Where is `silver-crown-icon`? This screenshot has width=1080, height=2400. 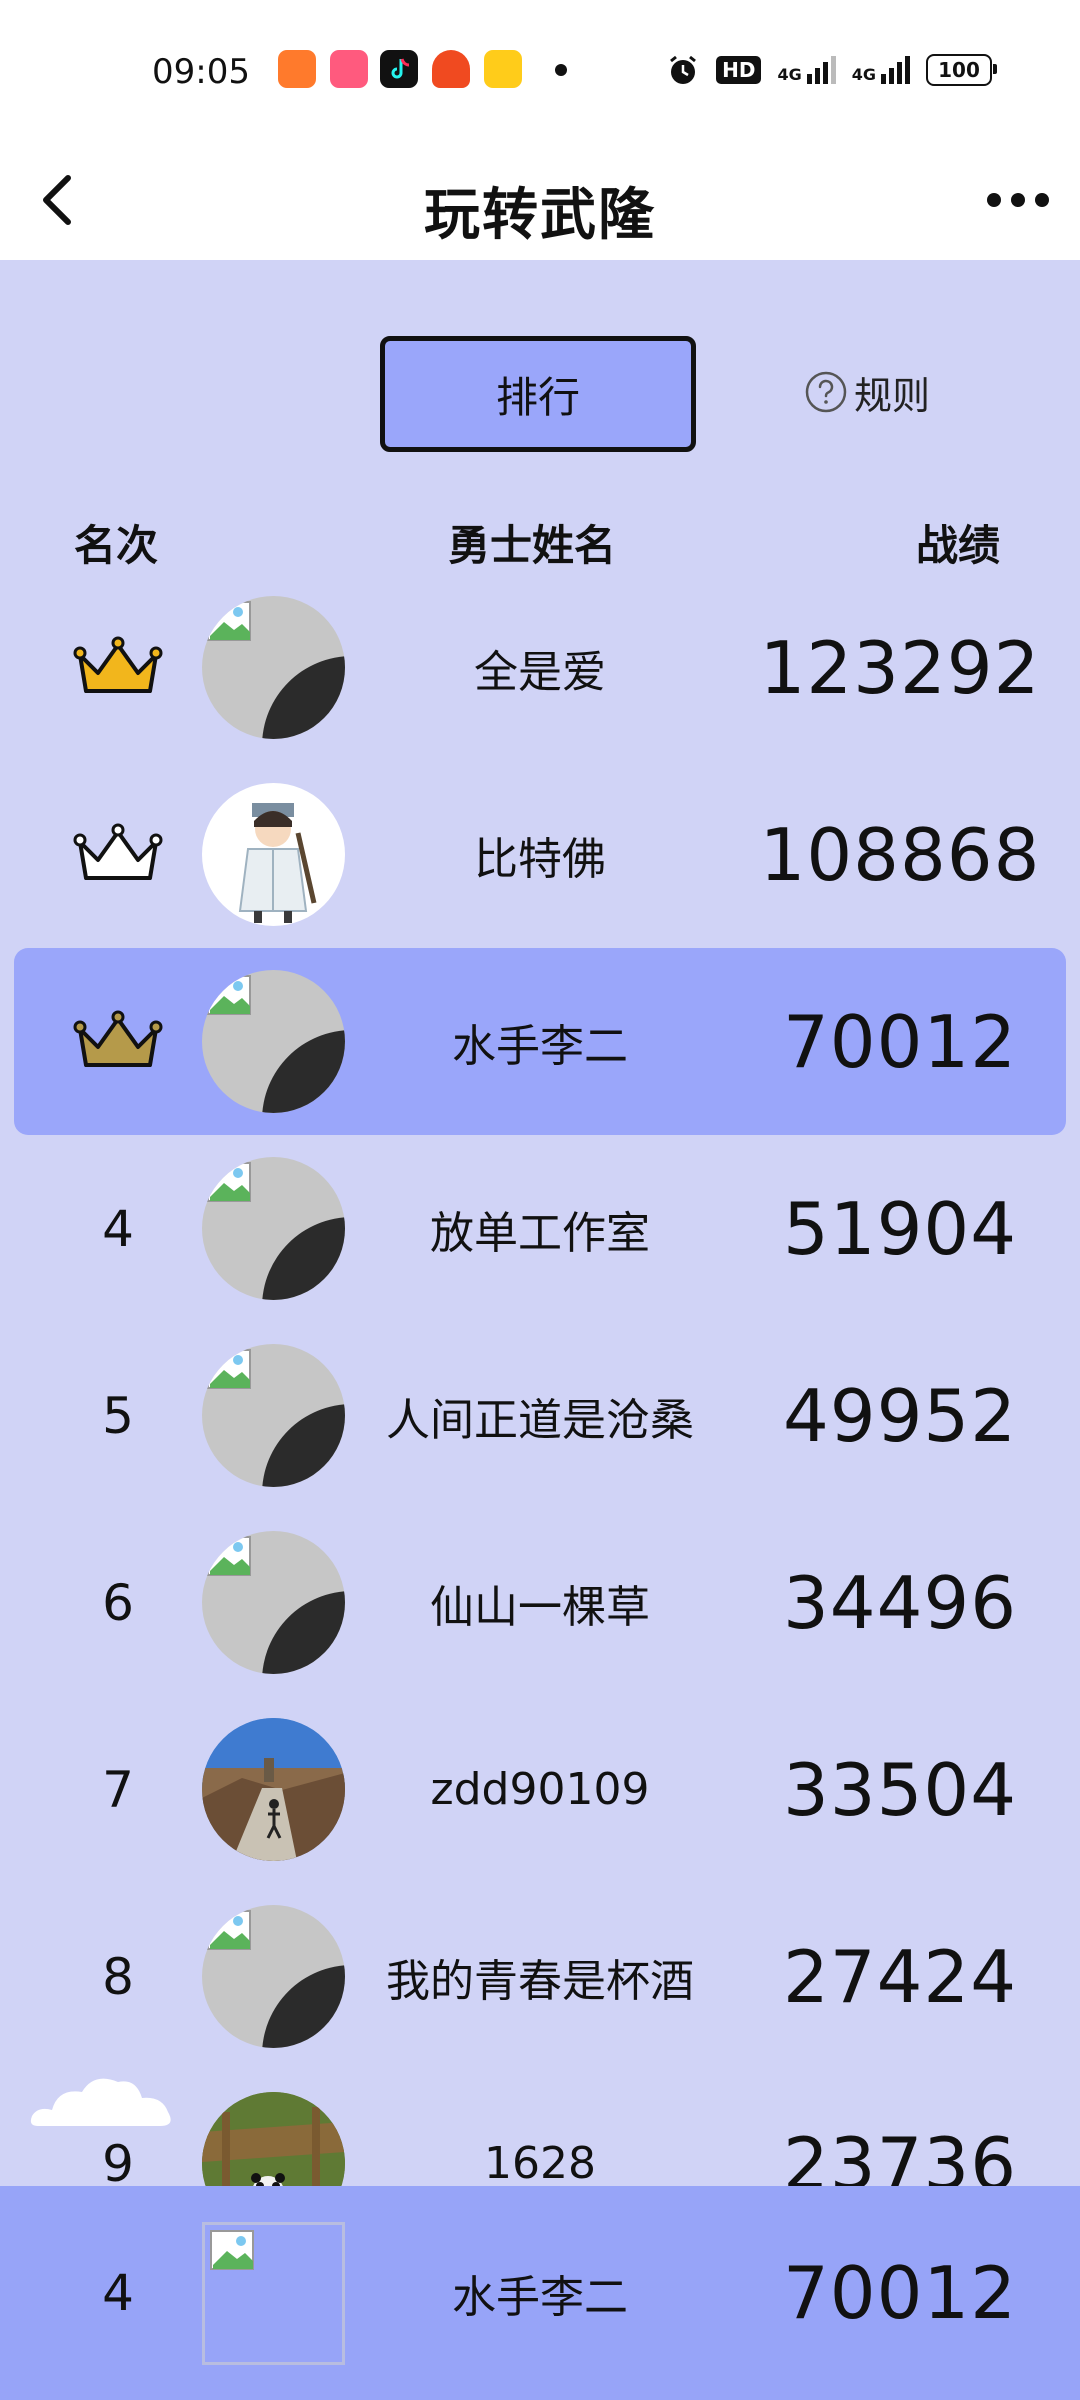
silver-crown-icon is located at coordinates (118, 851).